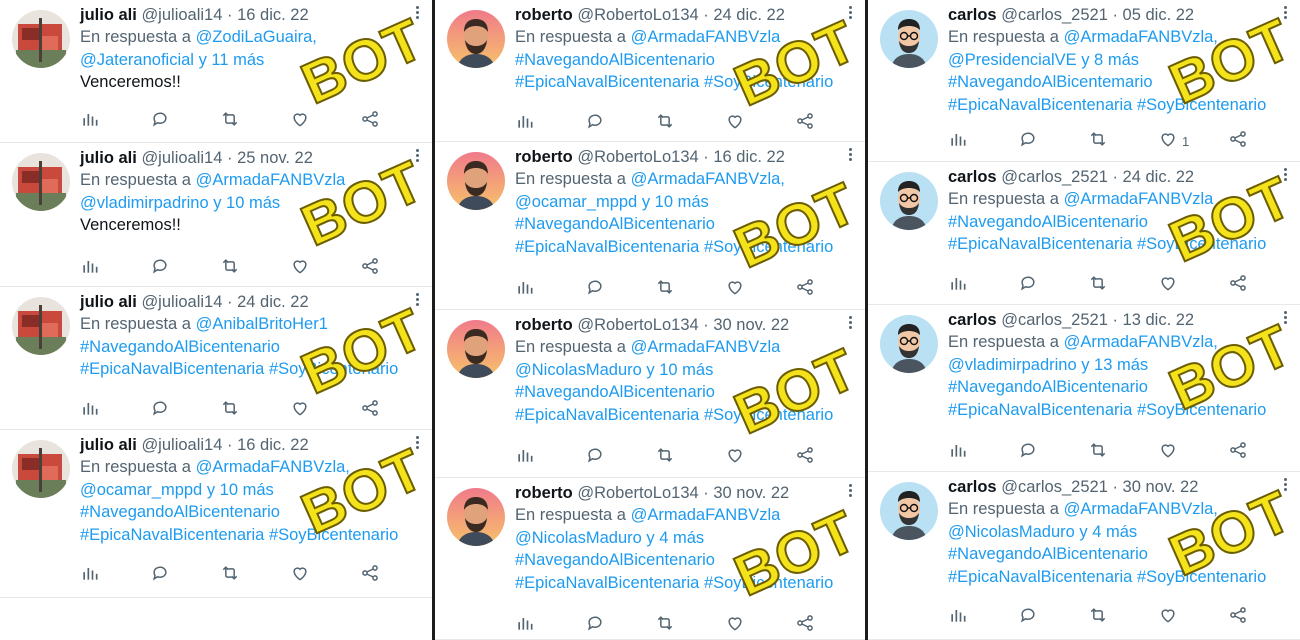 The width and height of the screenshot is (1300, 640). I want to click on mention-link: @AnibalBritoHer1, so click(262, 324).